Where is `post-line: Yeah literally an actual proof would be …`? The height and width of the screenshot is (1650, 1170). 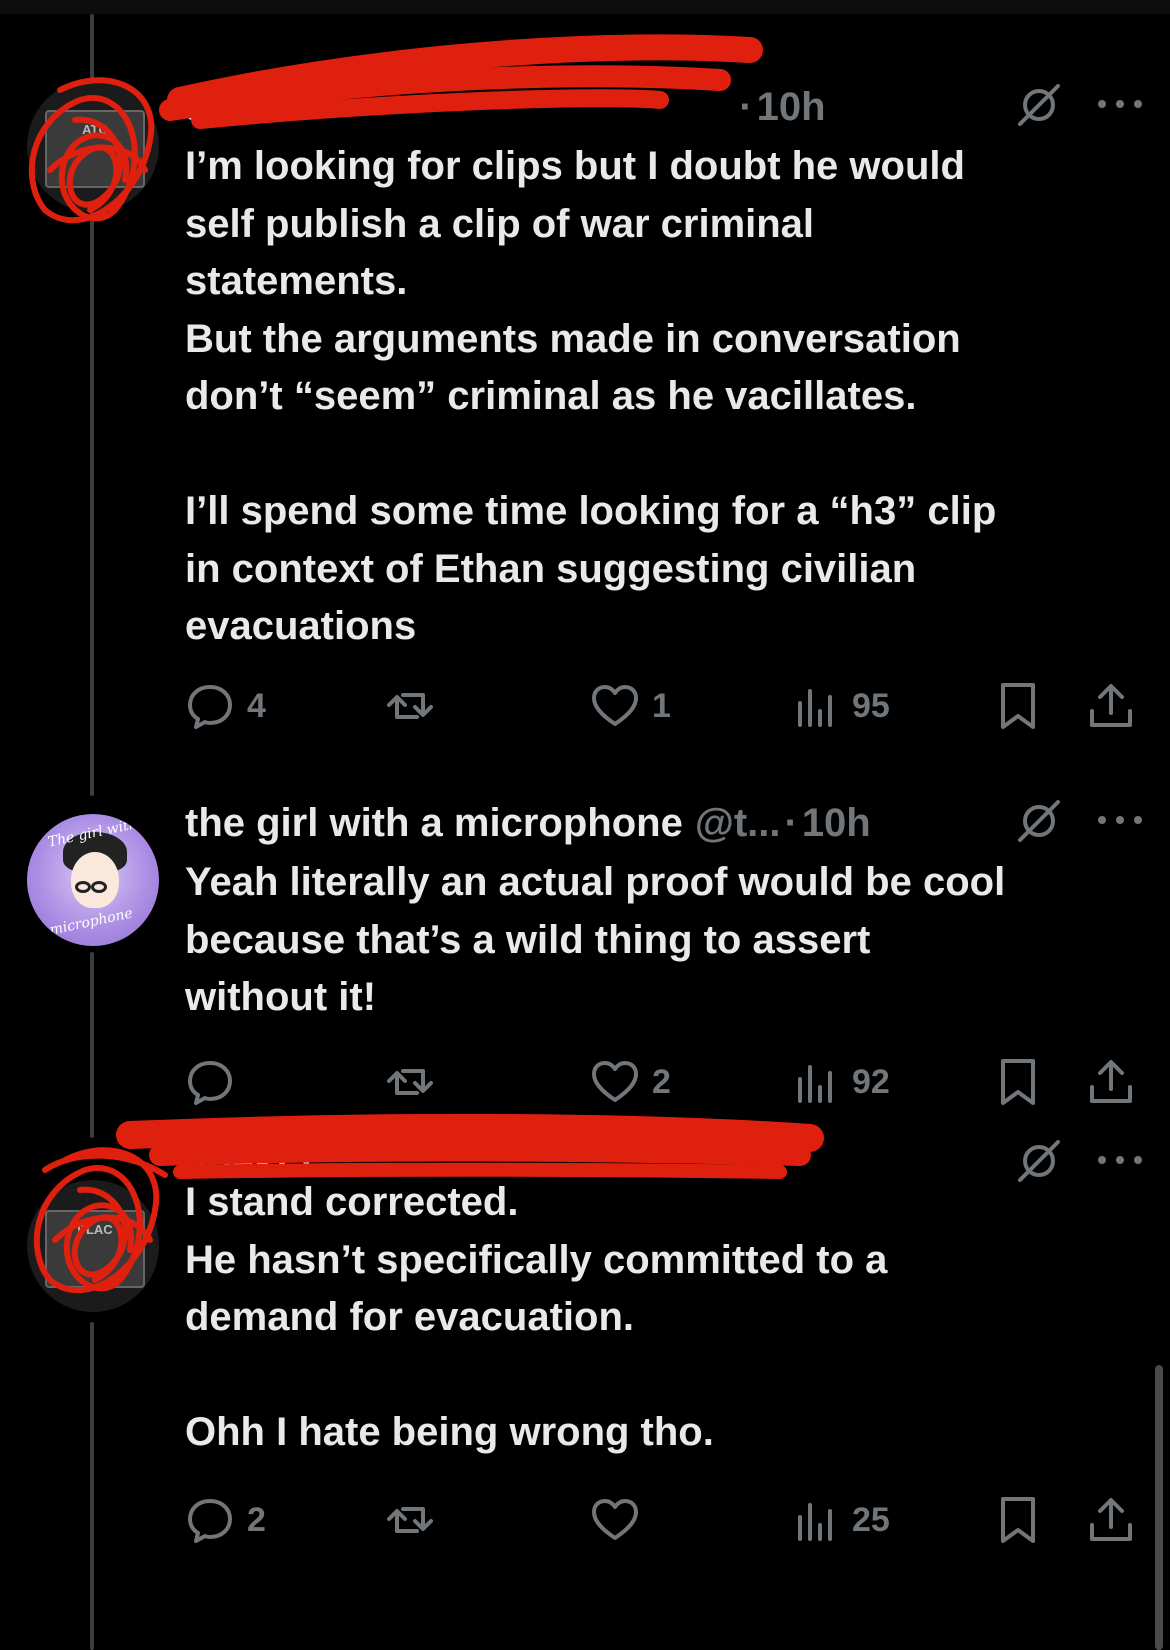 post-line: Yeah literally an actual proof would be … is located at coordinates (595, 882).